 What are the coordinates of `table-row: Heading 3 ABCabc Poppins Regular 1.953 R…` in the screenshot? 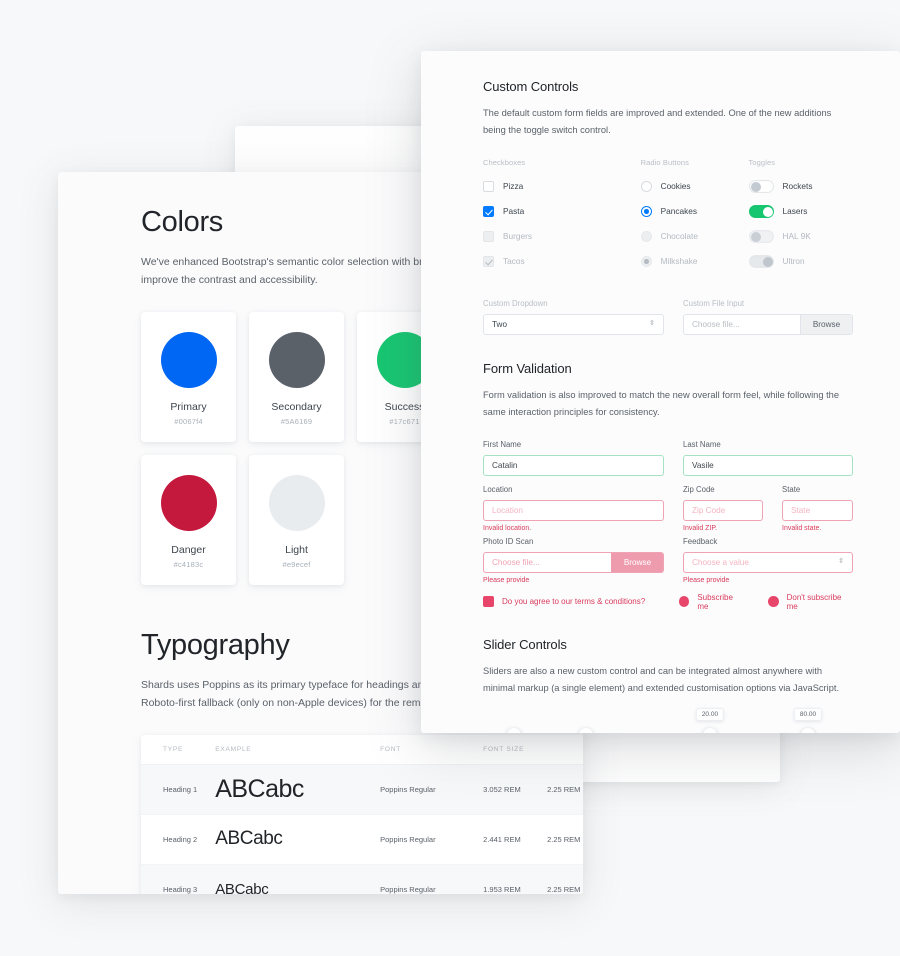 It's located at (362, 879).